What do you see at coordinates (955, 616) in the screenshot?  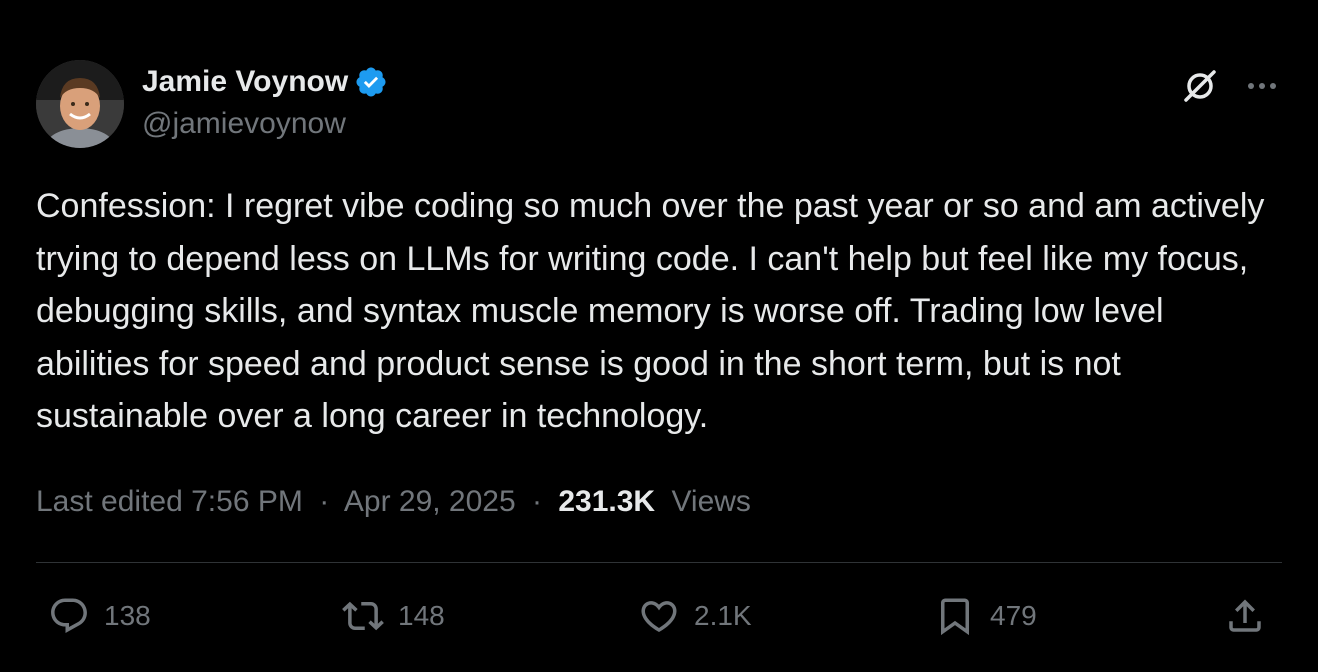 I see `bookmark-icon` at bounding box center [955, 616].